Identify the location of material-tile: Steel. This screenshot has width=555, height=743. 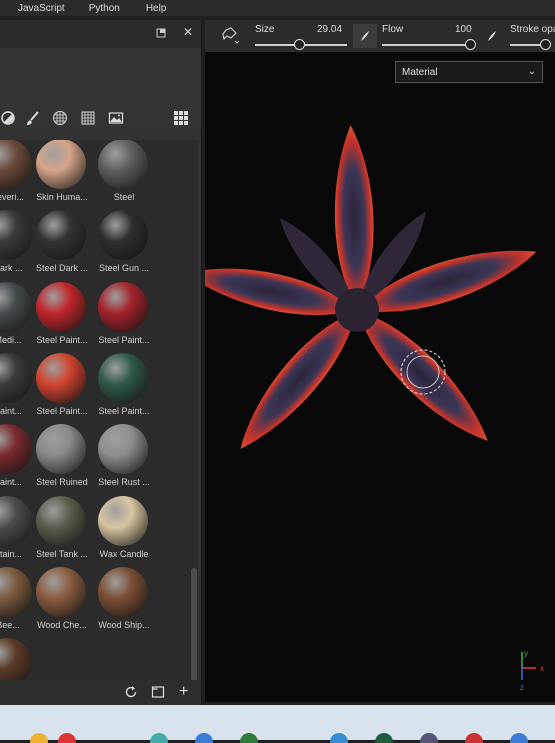
(124, 174).